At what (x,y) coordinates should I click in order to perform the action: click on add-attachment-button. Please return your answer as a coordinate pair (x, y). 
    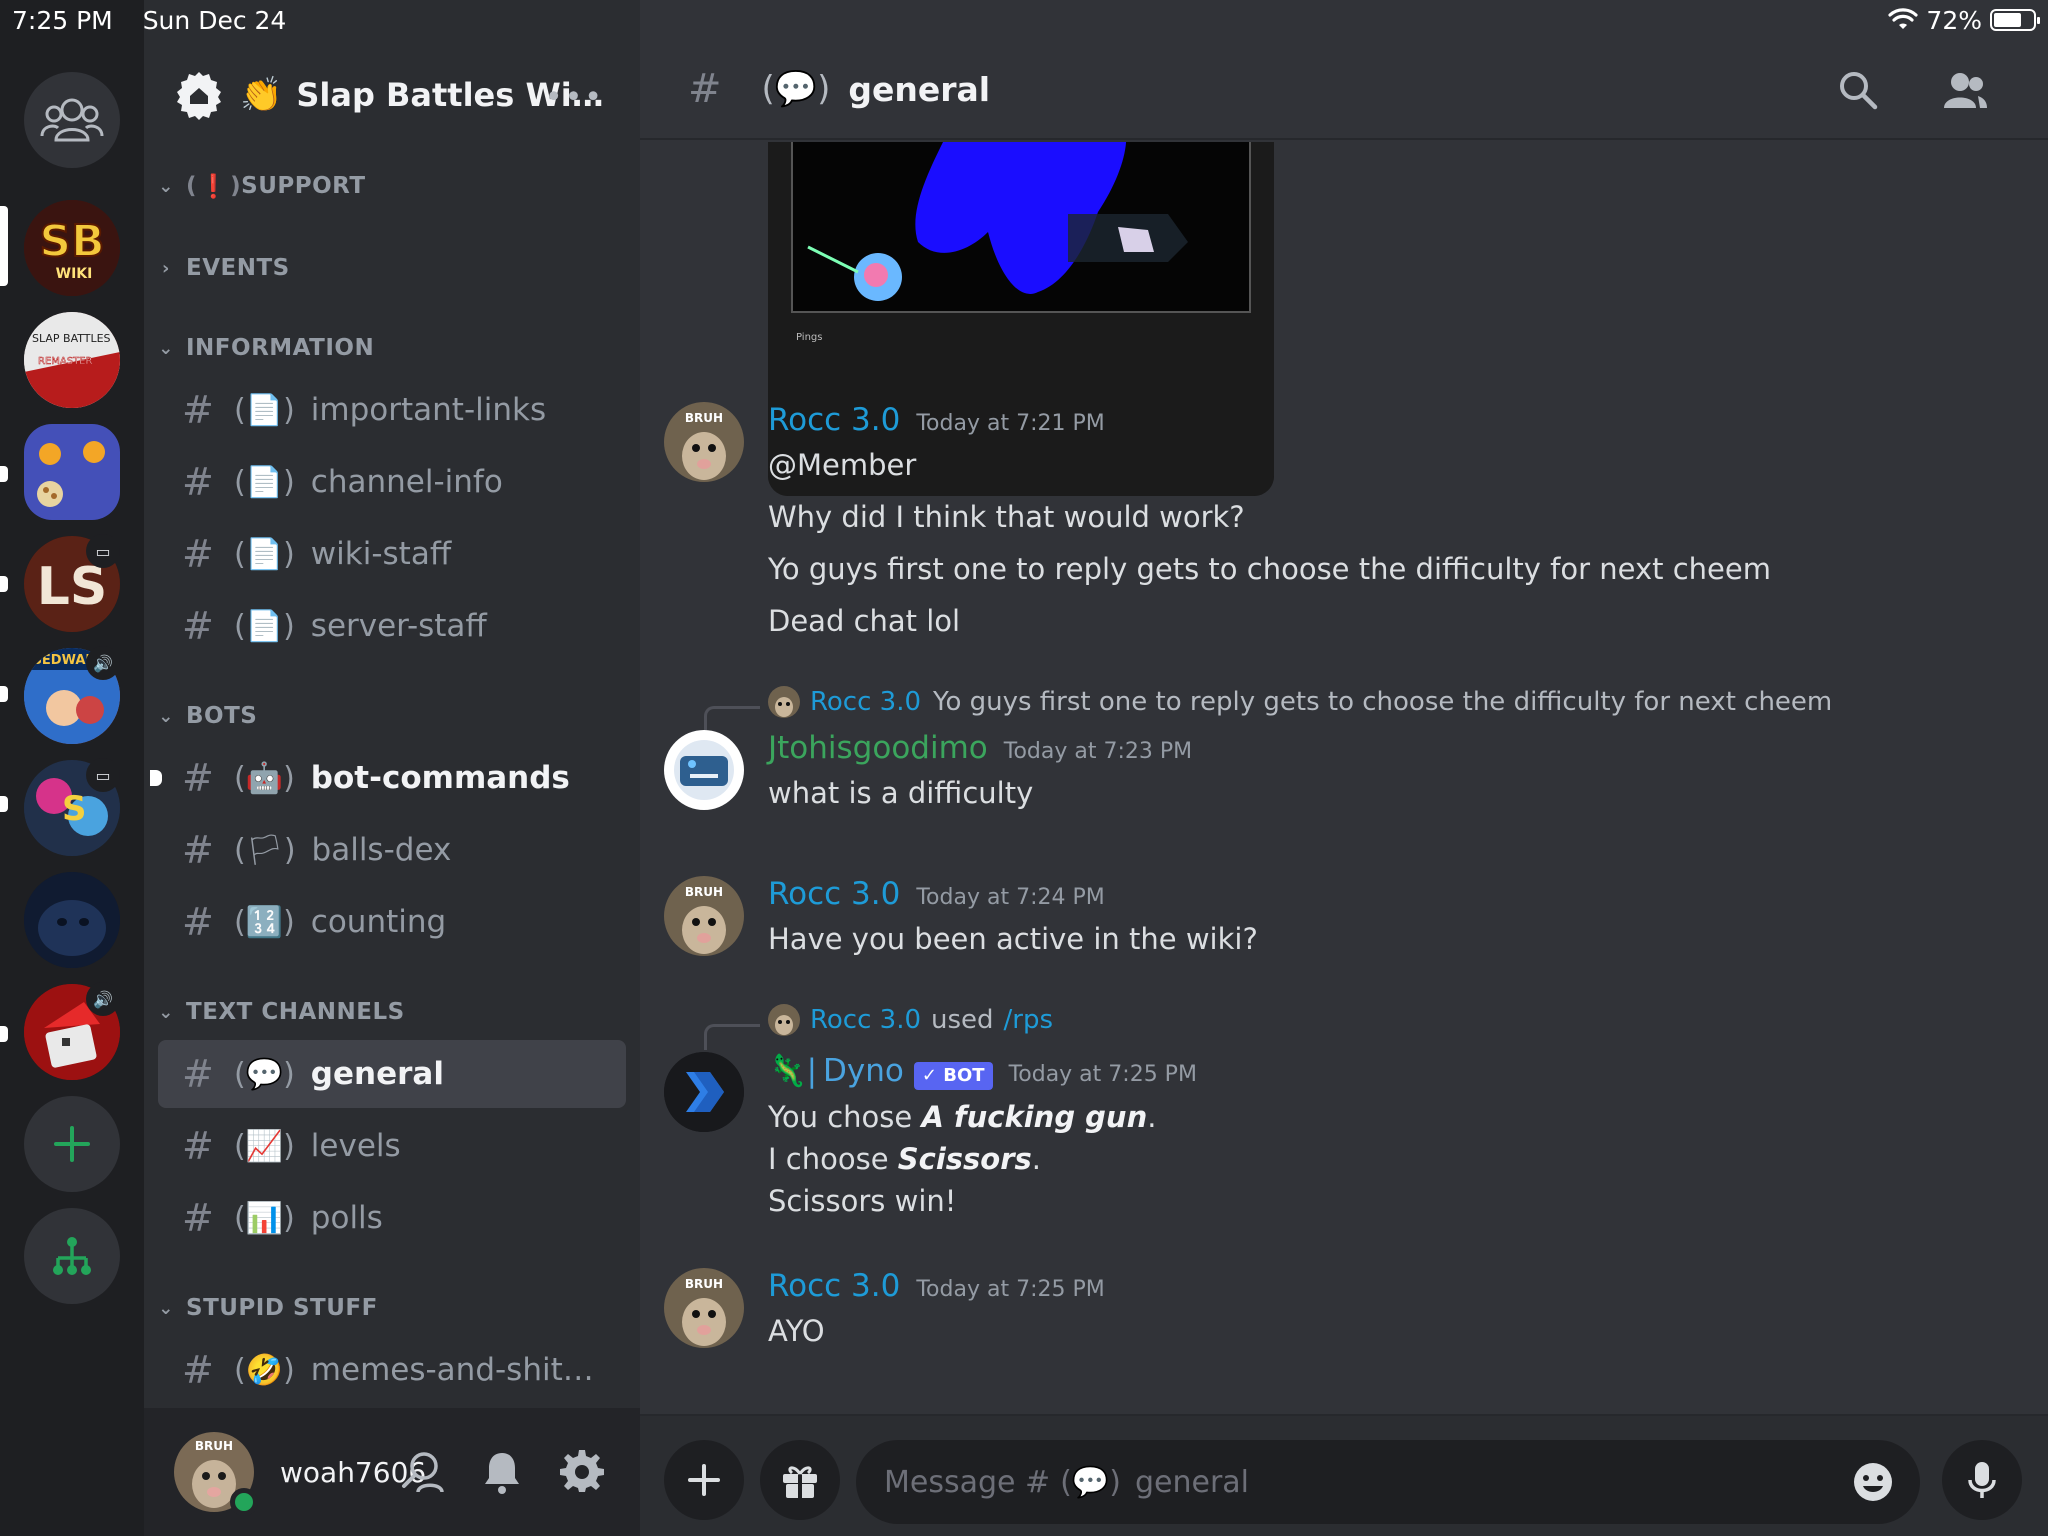
    Looking at the image, I should click on (704, 1480).